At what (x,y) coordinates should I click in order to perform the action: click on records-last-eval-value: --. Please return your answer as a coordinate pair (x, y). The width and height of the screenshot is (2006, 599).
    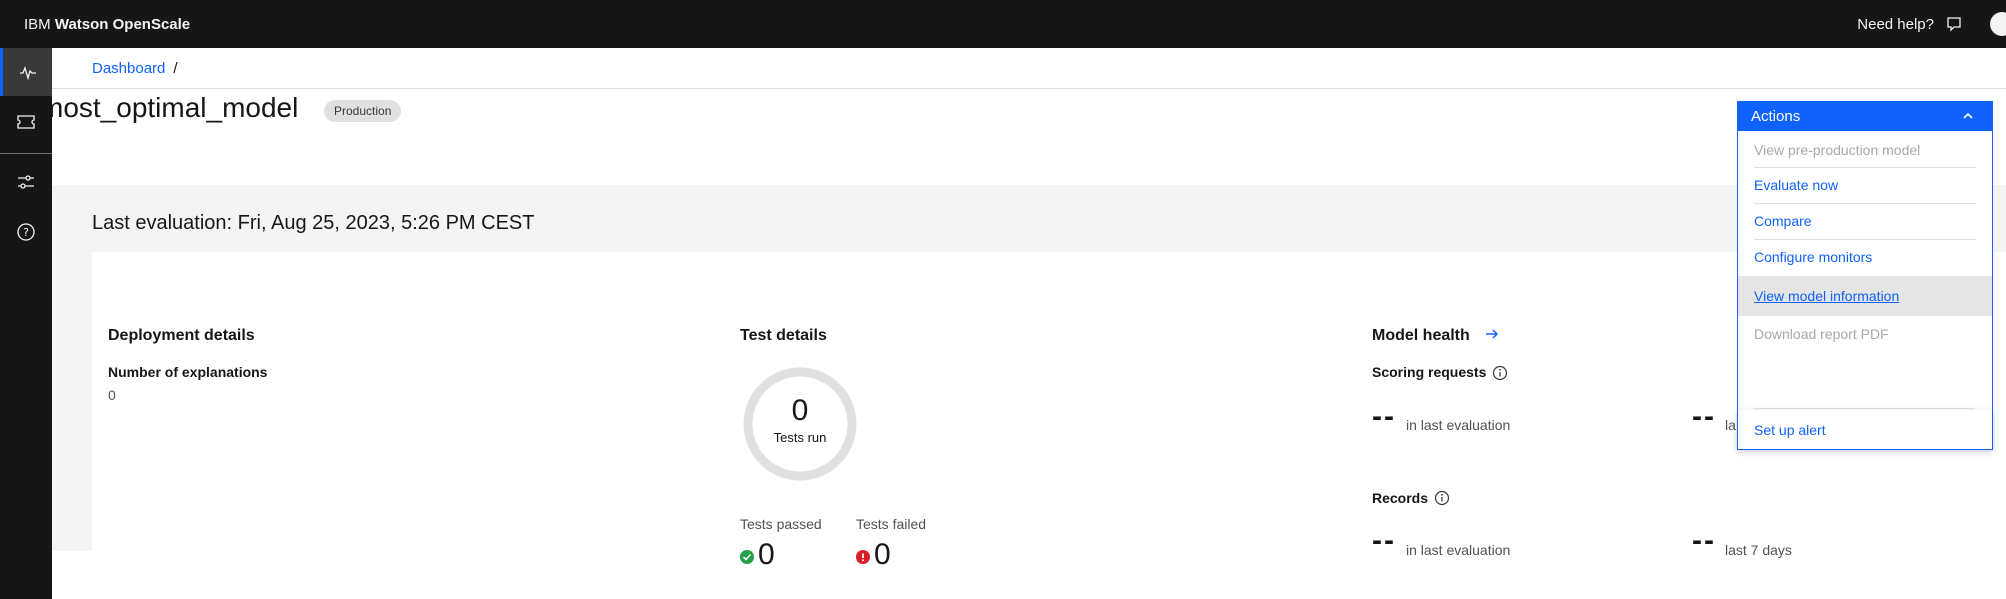
    Looking at the image, I should click on (1384, 540).